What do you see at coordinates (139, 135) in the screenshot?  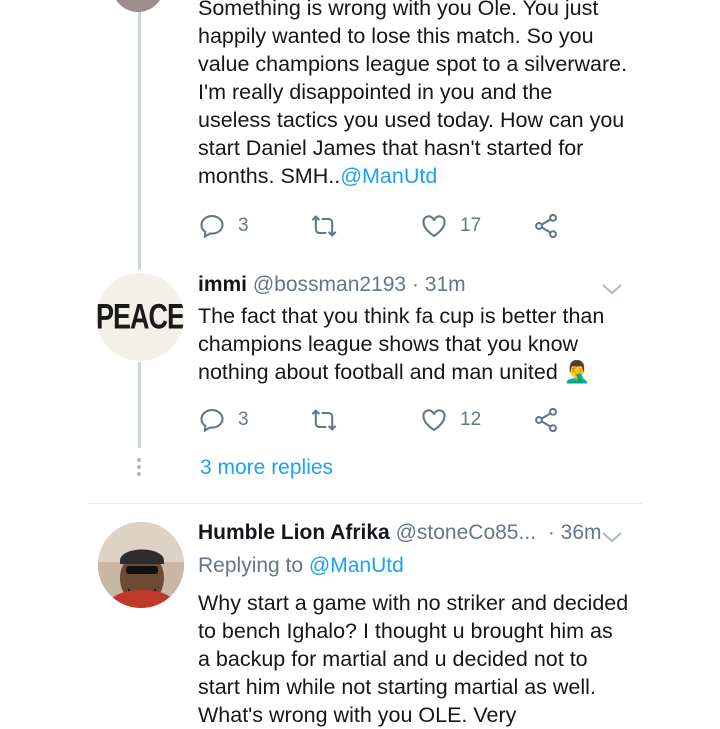 I see `thread-line-top` at bounding box center [139, 135].